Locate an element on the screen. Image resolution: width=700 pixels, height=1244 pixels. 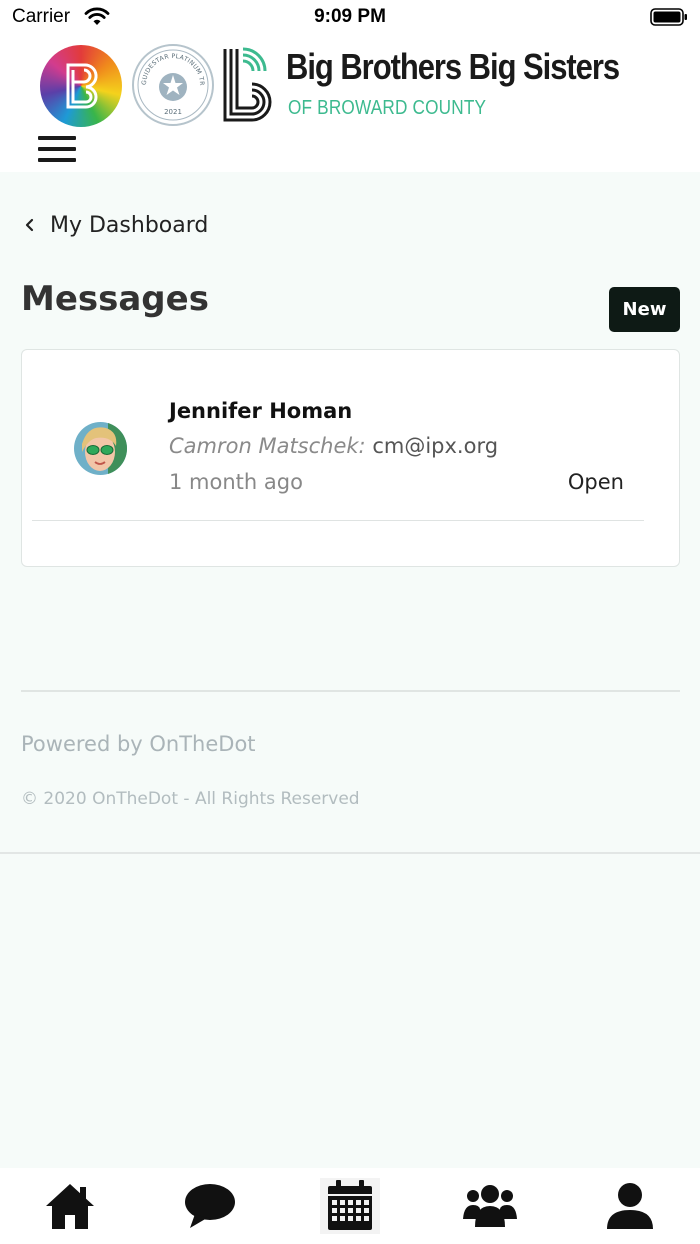
message-preview: Camron Matschek: cm@ipx.org is located at coordinates (333, 446).